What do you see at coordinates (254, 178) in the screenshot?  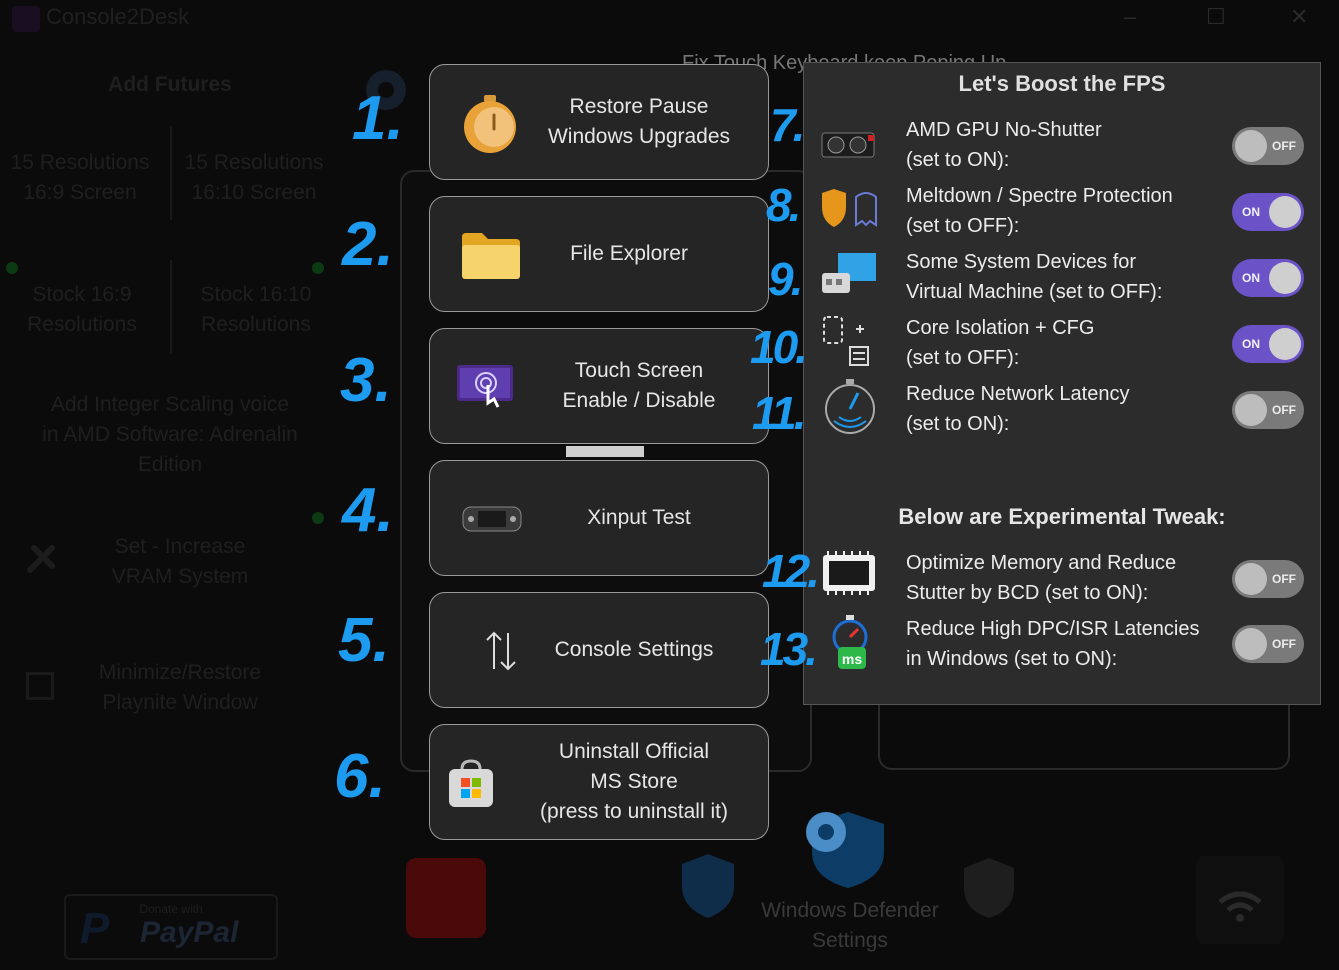 I see `res-16-10-button: 15 Resolutions 16:10 Screen` at bounding box center [254, 178].